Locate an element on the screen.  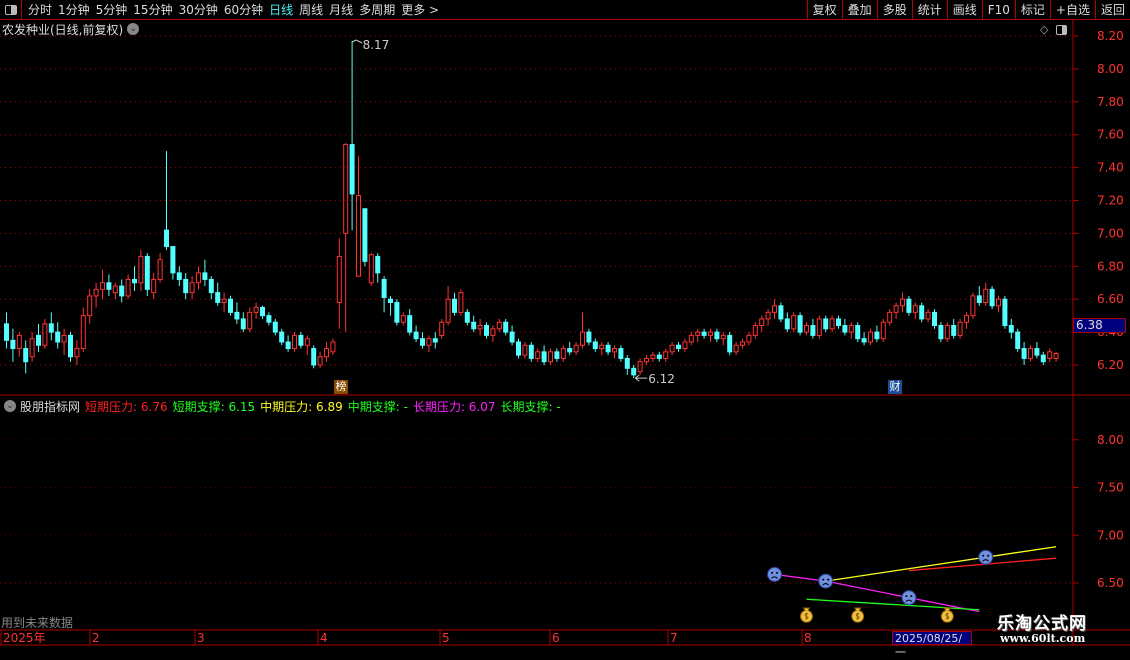
price-tick-label: 8.00 is located at coordinates (1110, 69).